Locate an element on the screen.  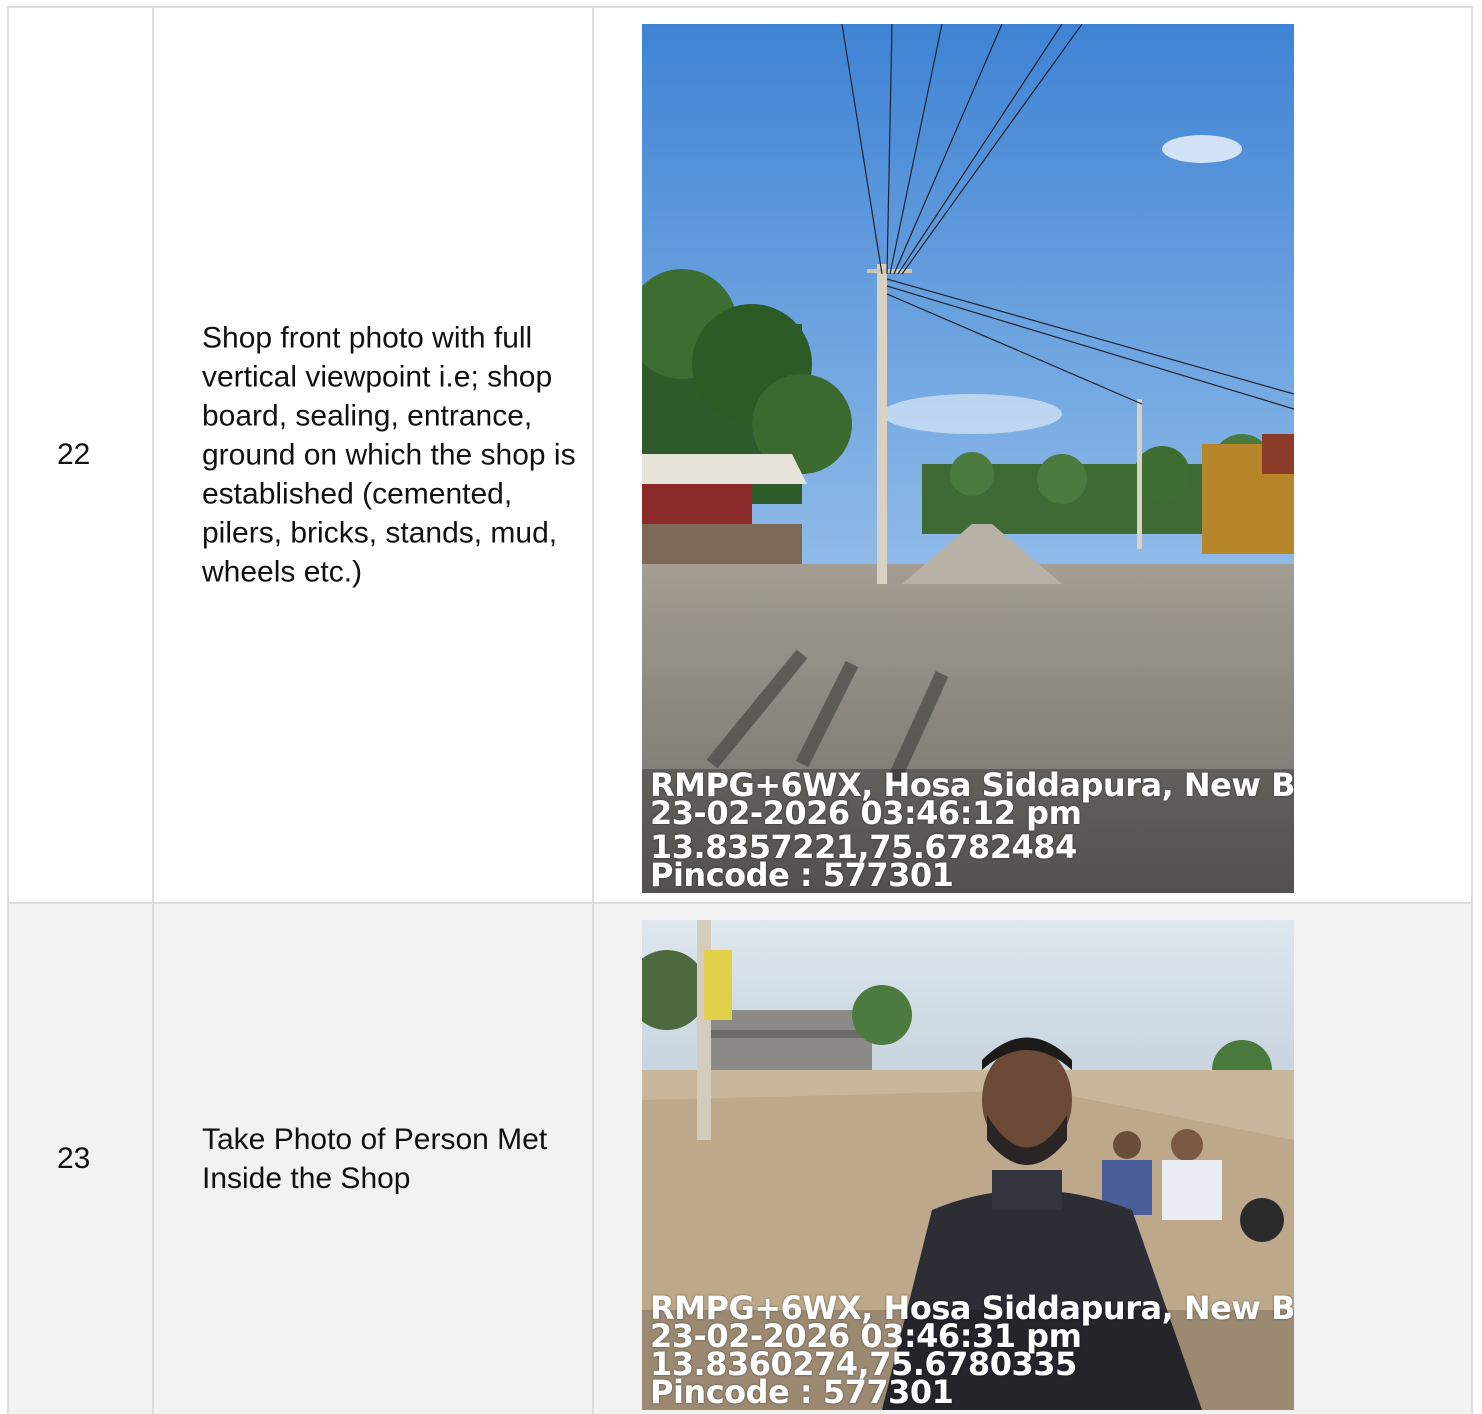
row-description: Take Photo of Person Met Inside the Shop is located at coordinates (375, 1159).